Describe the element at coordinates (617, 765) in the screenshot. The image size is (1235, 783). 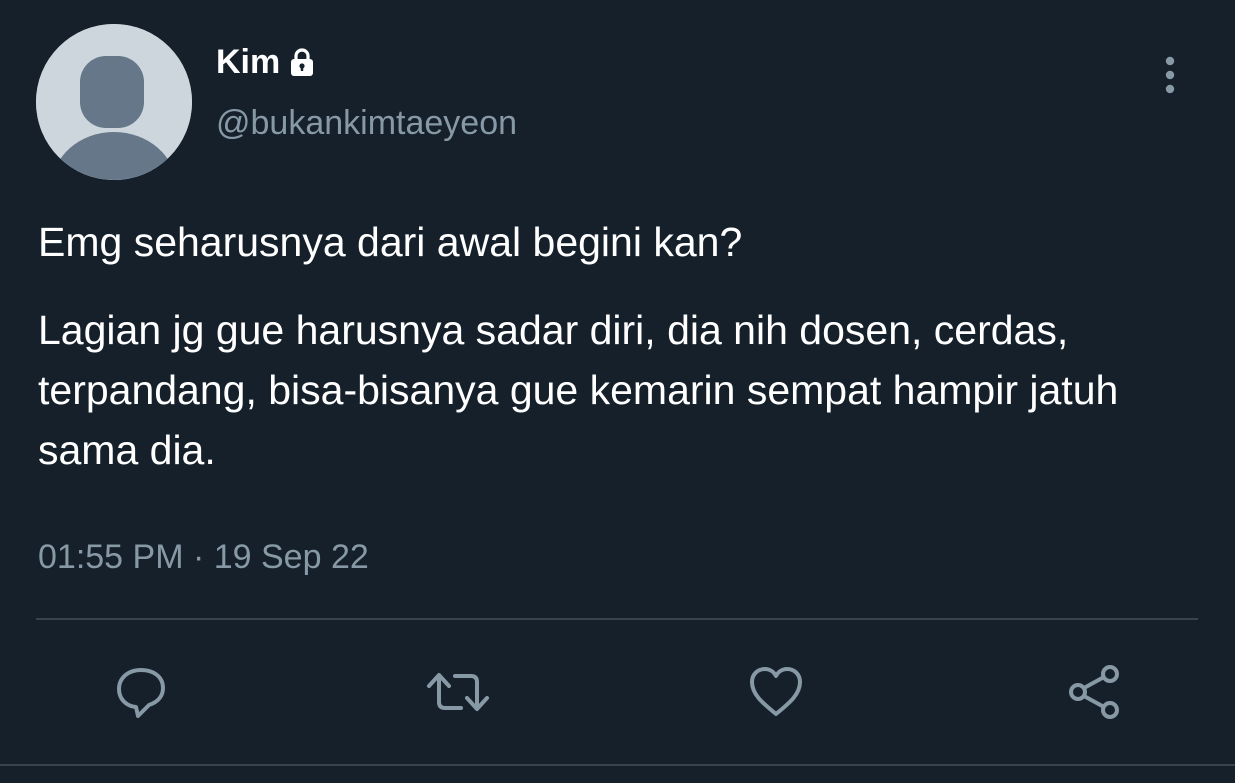
I see `bottom-divider` at that location.